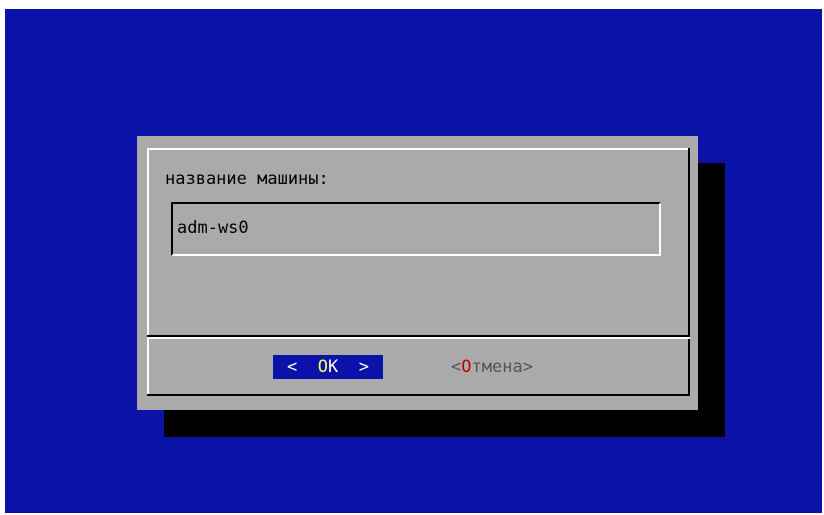 The height and width of the screenshot is (515, 824). I want to click on cancel-button: <Отмена>, so click(492, 367).